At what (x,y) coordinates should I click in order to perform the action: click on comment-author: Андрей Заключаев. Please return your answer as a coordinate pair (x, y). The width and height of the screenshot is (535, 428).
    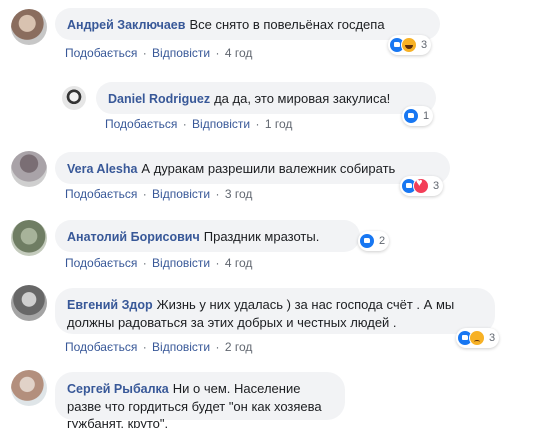
    Looking at the image, I should click on (126, 25).